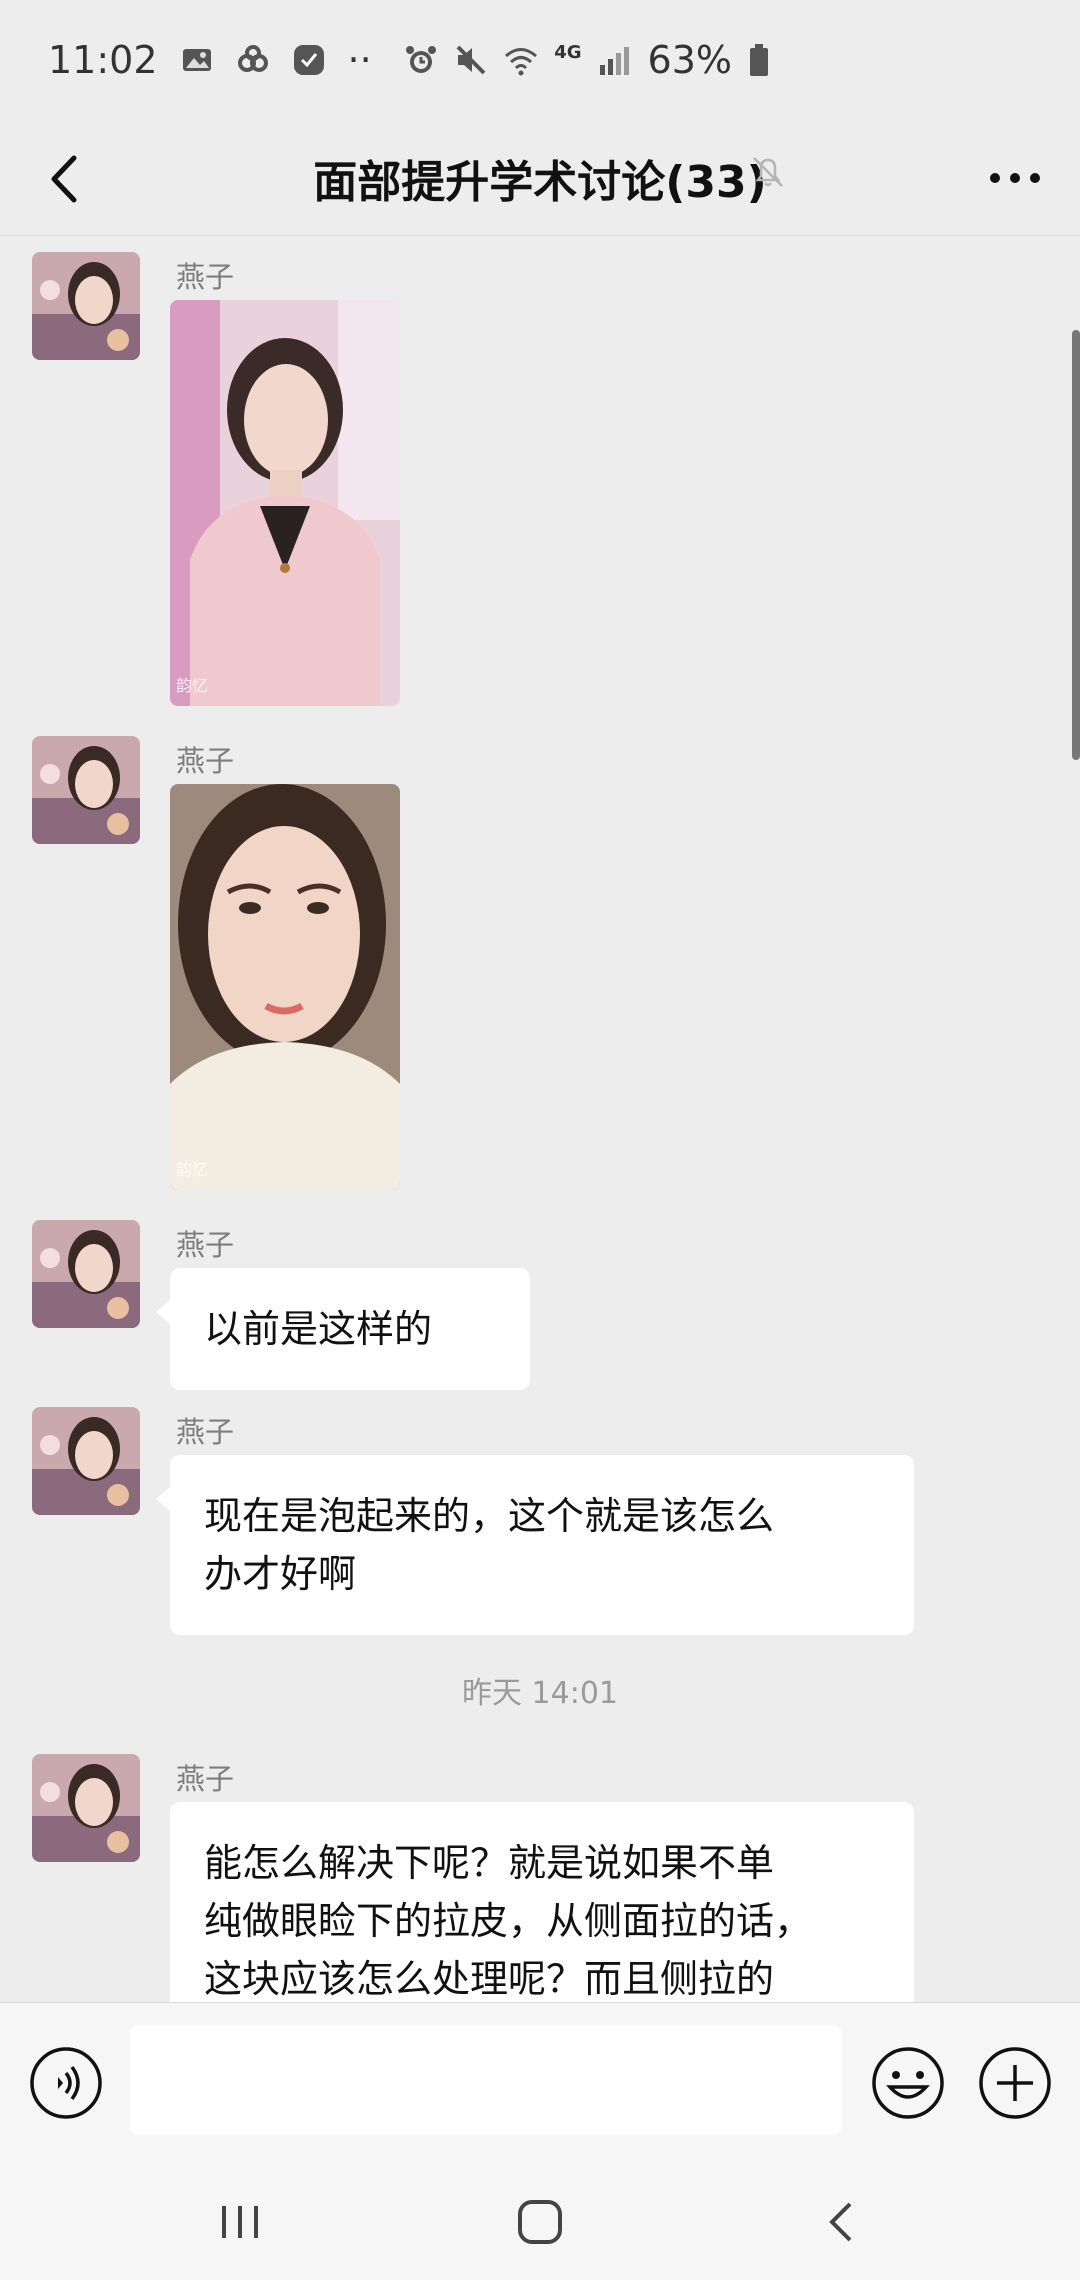  Describe the element at coordinates (1015, 2083) in the screenshot. I see `add-attachment-icon` at that location.